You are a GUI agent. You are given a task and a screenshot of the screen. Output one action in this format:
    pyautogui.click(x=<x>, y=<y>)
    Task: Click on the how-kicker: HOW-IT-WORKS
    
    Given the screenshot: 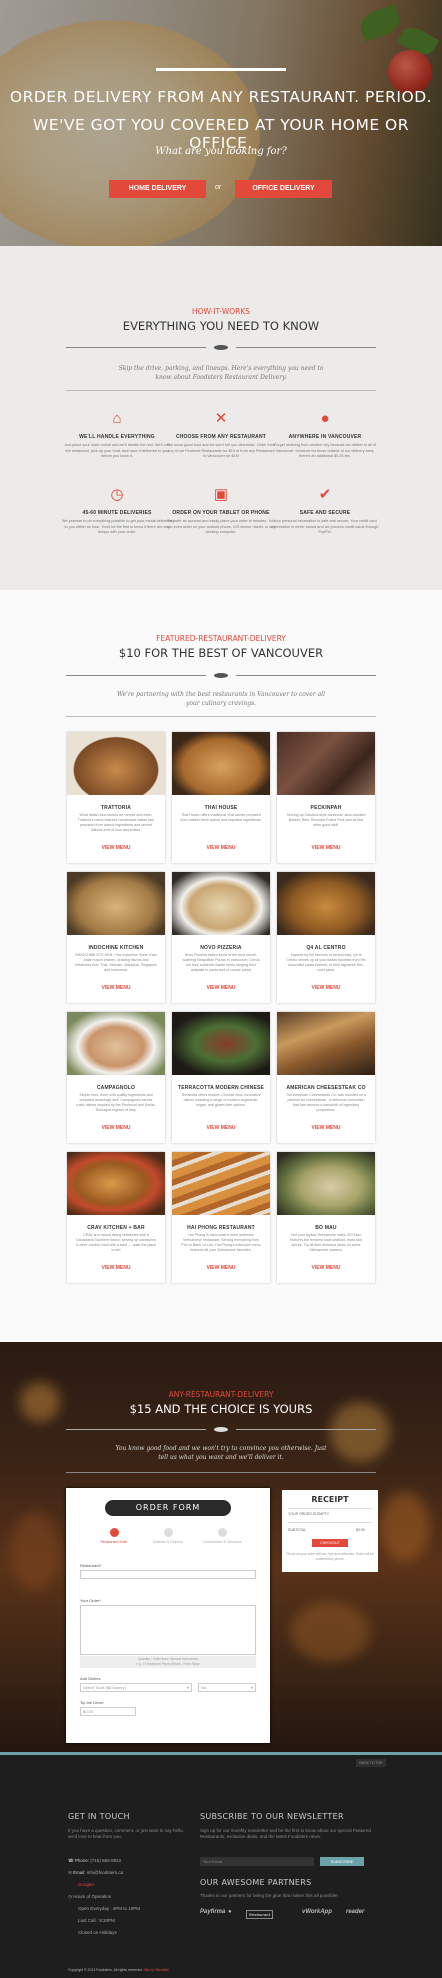 What is the action you would take?
    pyautogui.click(x=221, y=311)
    